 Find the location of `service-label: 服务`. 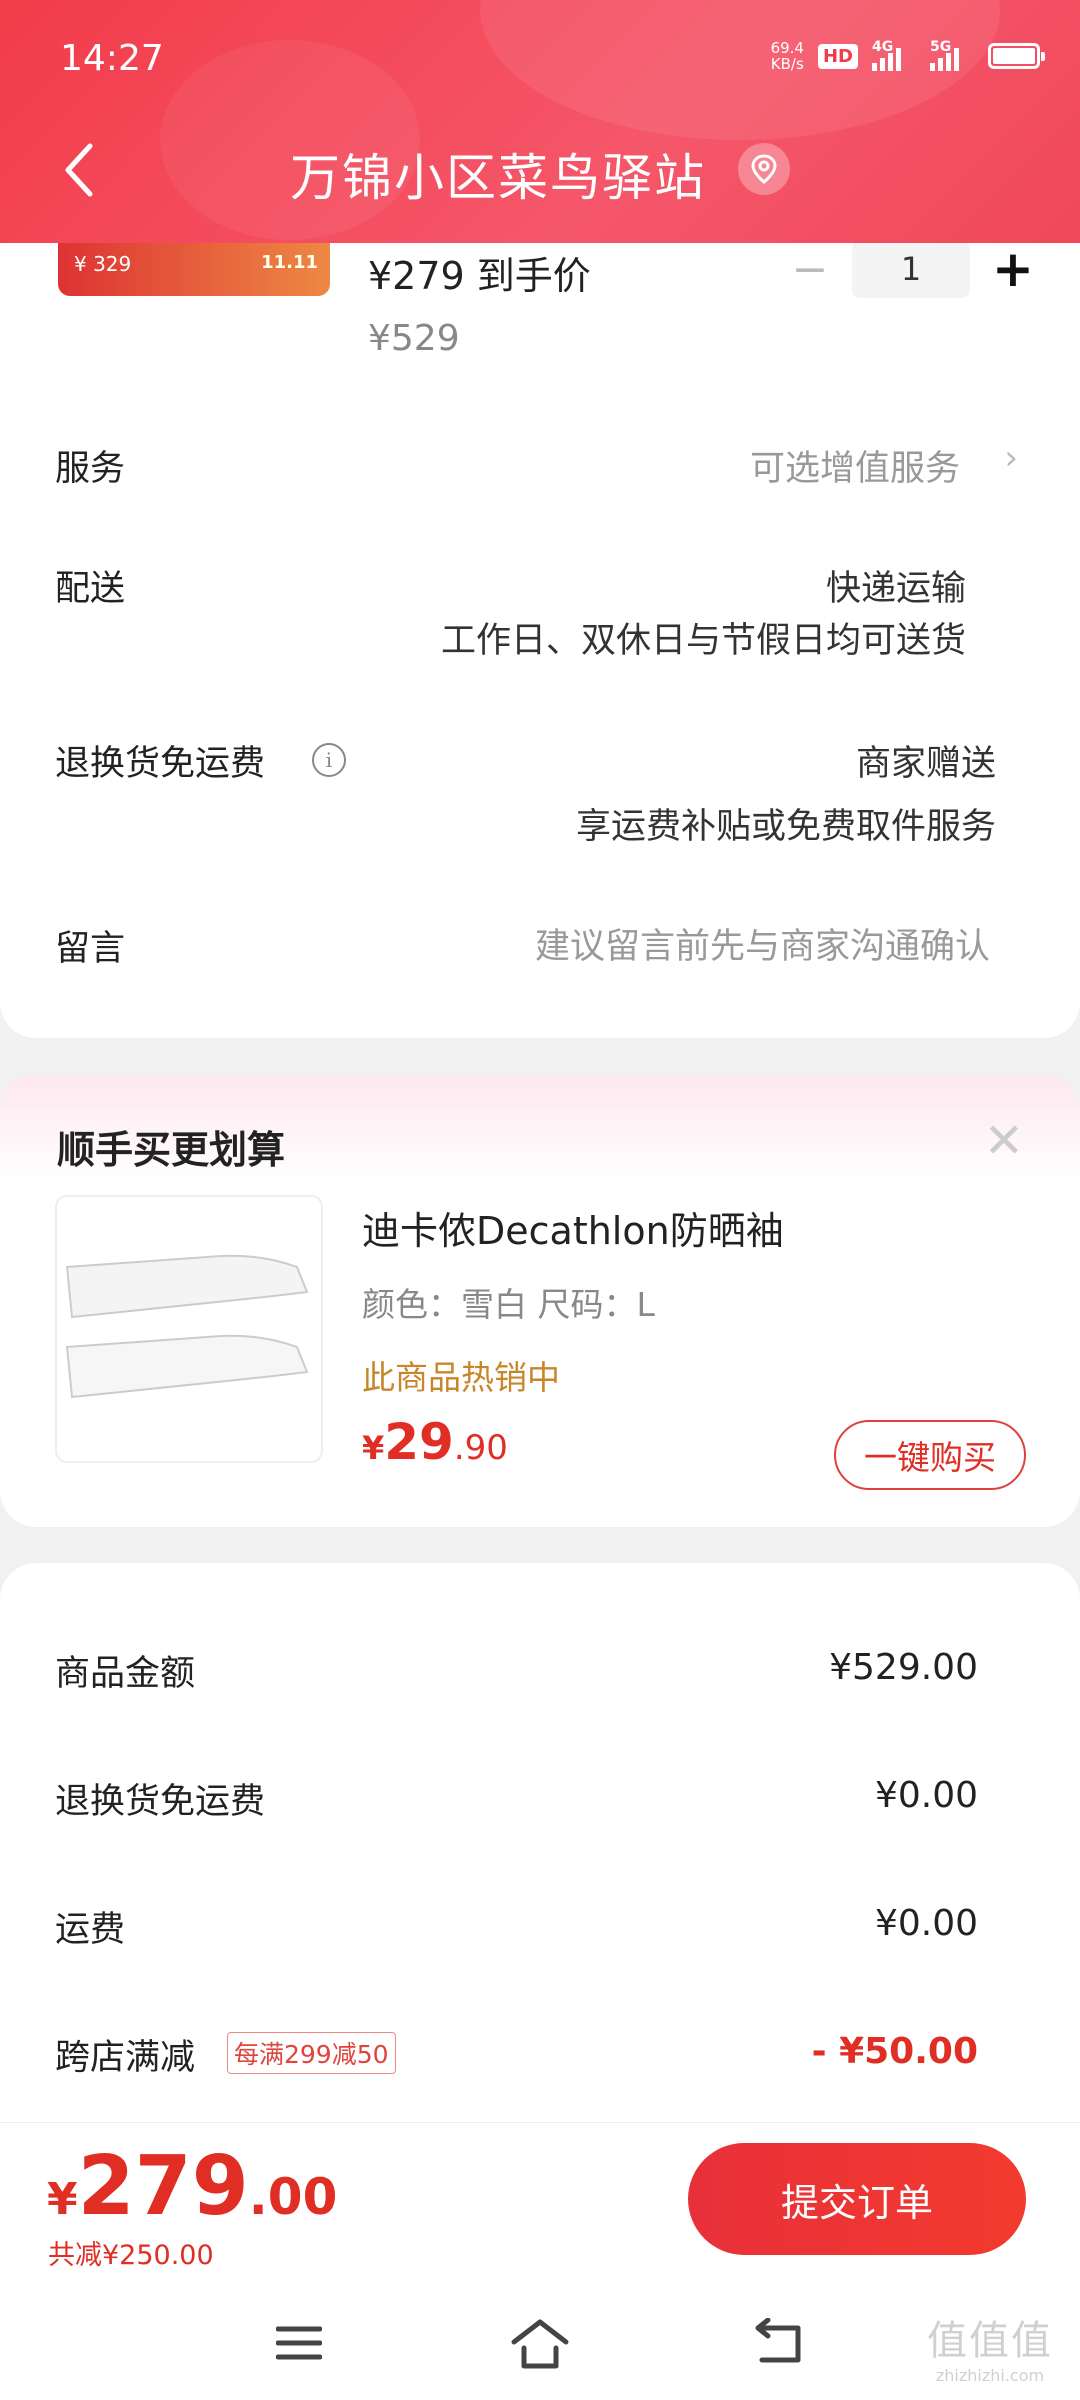

service-label: 服务 is located at coordinates (90, 469).